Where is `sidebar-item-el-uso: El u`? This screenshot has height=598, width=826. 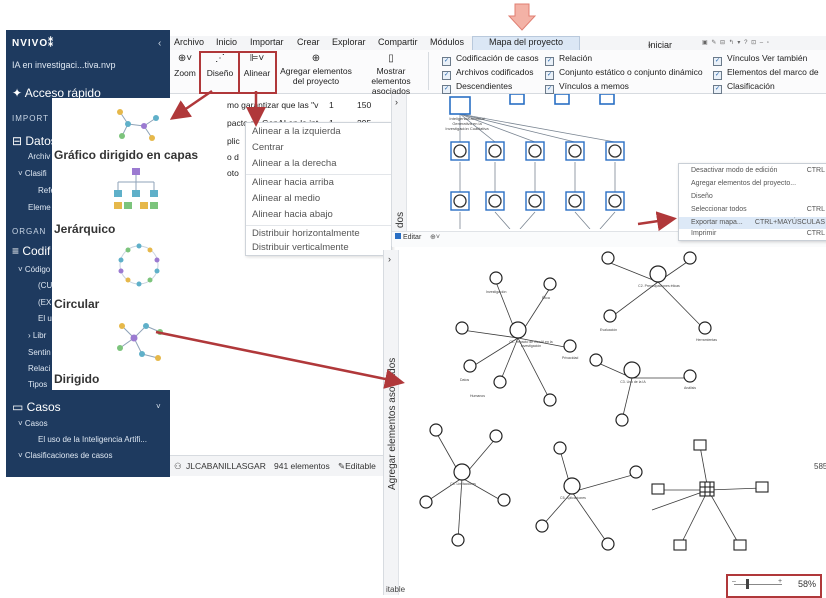
sidebar-item-el-uso: El u is located at coordinates (45, 318).